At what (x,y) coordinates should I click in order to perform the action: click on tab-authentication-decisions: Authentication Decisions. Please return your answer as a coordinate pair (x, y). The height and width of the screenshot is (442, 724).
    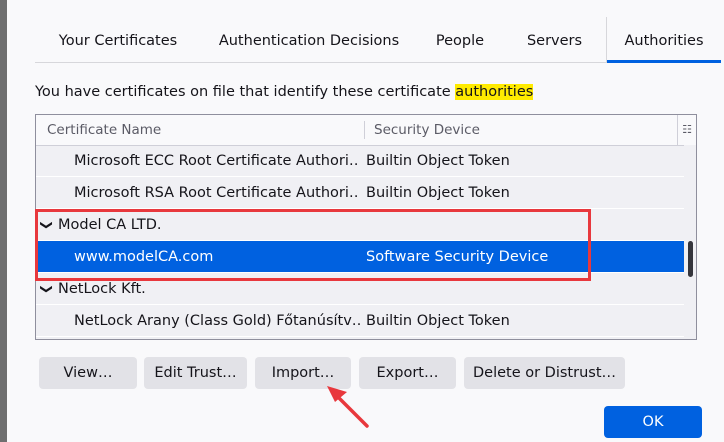
    Looking at the image, I should click on (309, 39).